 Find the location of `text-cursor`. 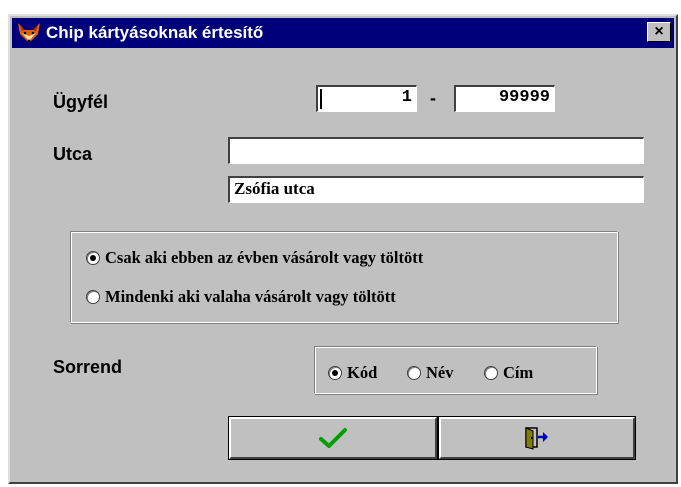

text-cursor is located at coordinates (321, 99).